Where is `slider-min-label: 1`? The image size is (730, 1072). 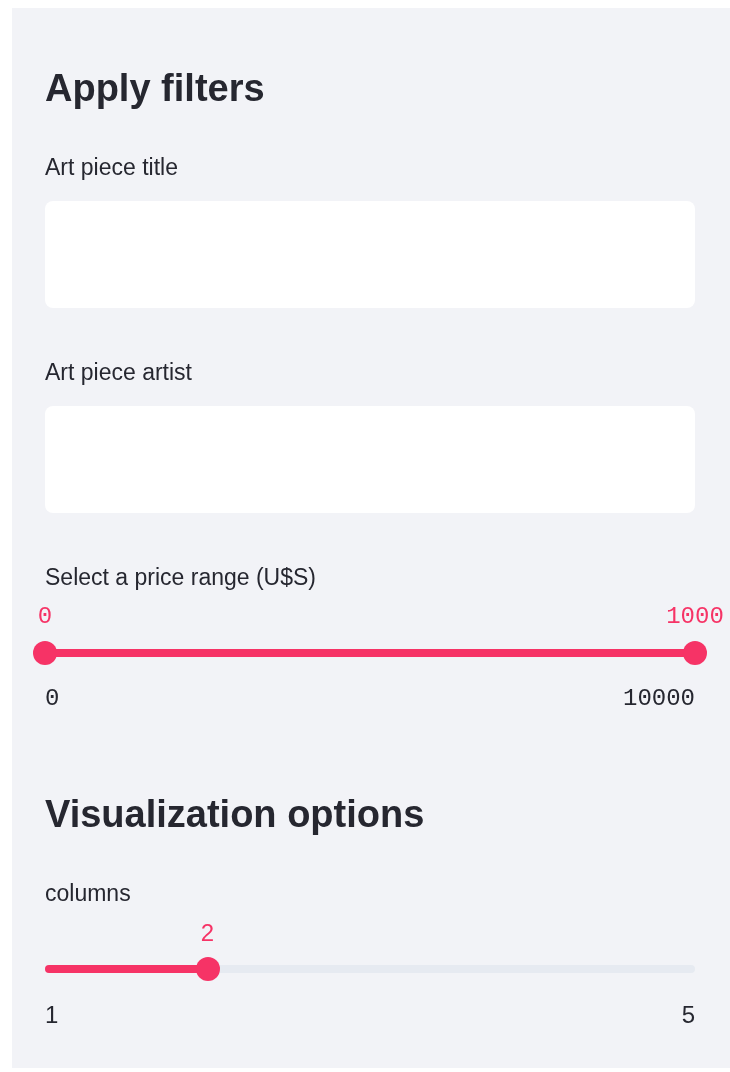 slider-min-label: 1 is located at coordinates (52, 1015).